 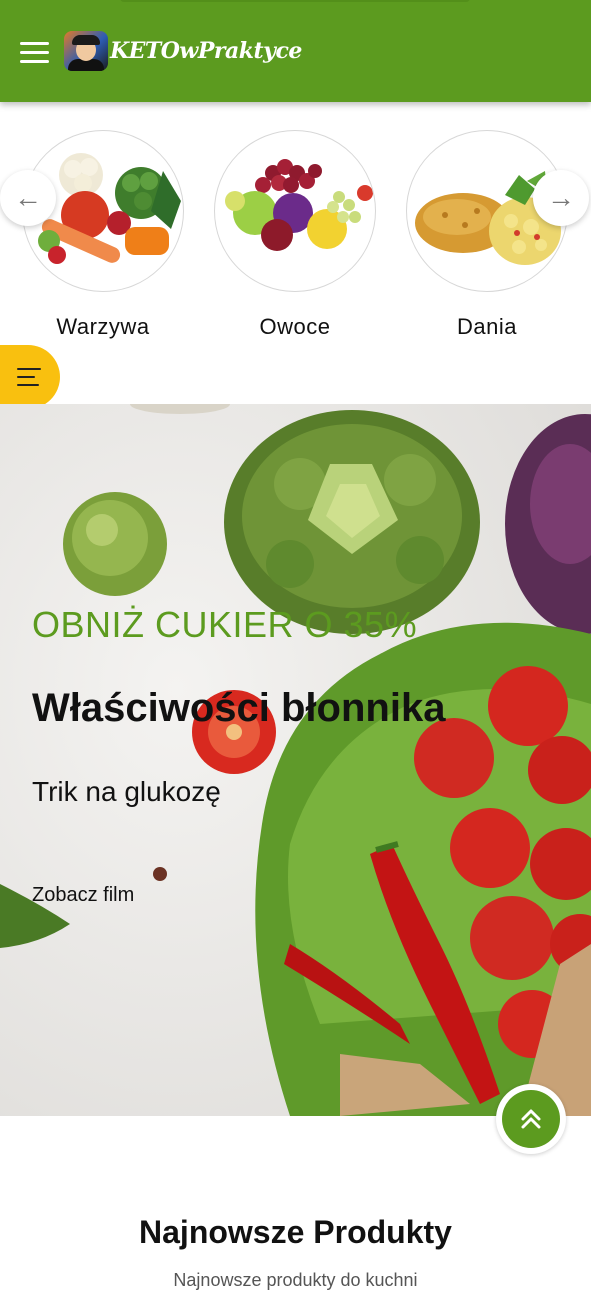 What do you see at coordinates (28, 198) in the screenshot?
I see `arrow-left-icon: ←` at bounding box center [28, 198].